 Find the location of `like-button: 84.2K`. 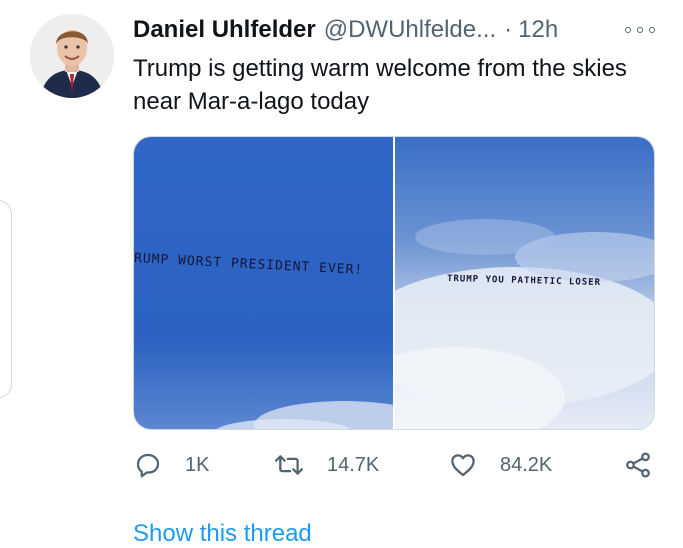

like-button: 84.2K is located at coordinates (500, 465).